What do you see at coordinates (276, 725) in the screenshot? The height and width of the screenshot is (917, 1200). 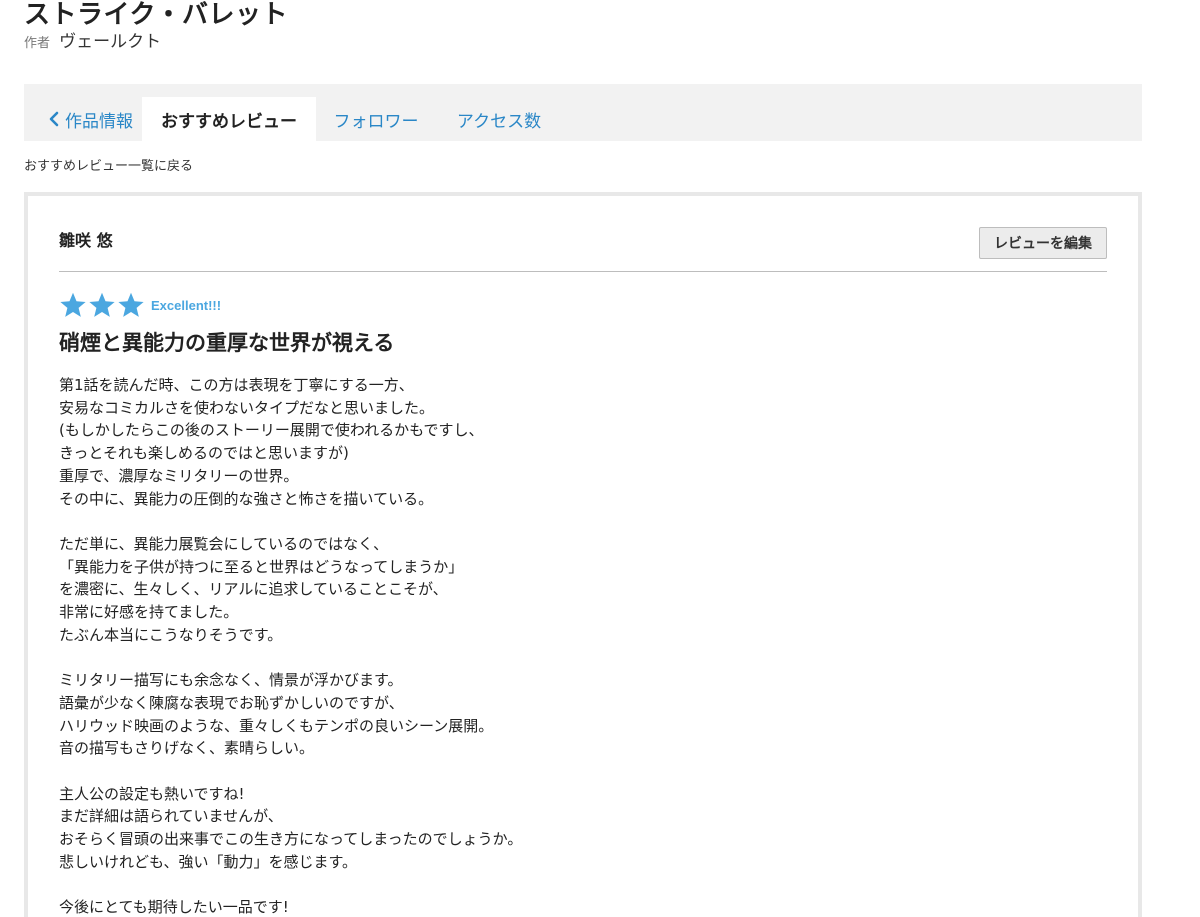 I see `review-body-line: ハリウッド映画のような、重々しくもテンポの良いシーン展開。` at bounding box center [276, 725].